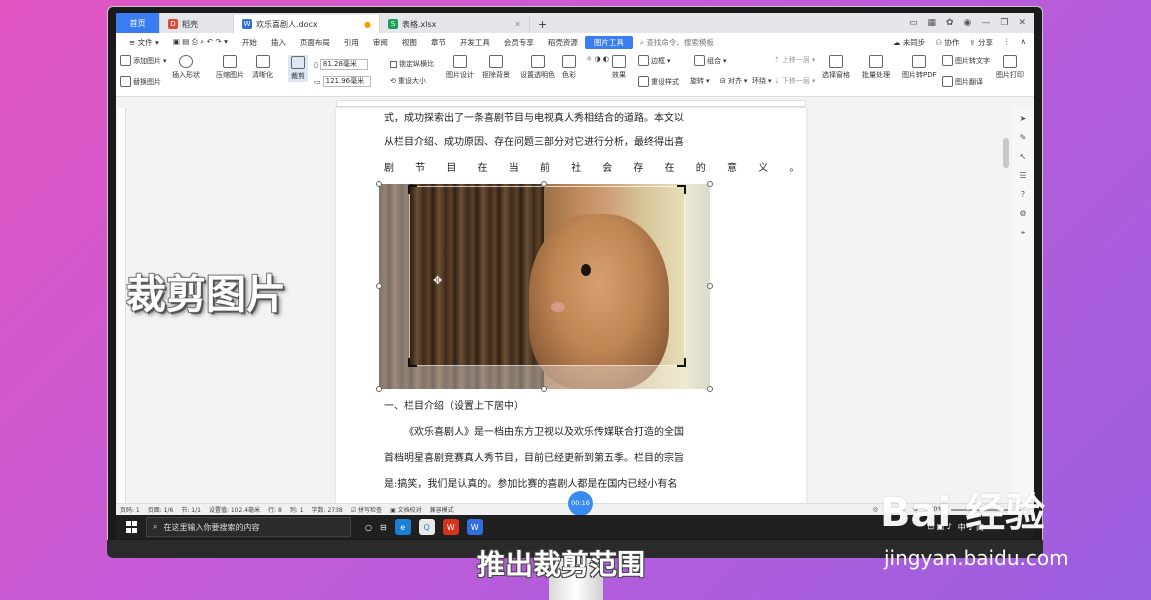 The image size is (1151, 600). I want to click on batch-button: 批量处理, so click(876, 67).